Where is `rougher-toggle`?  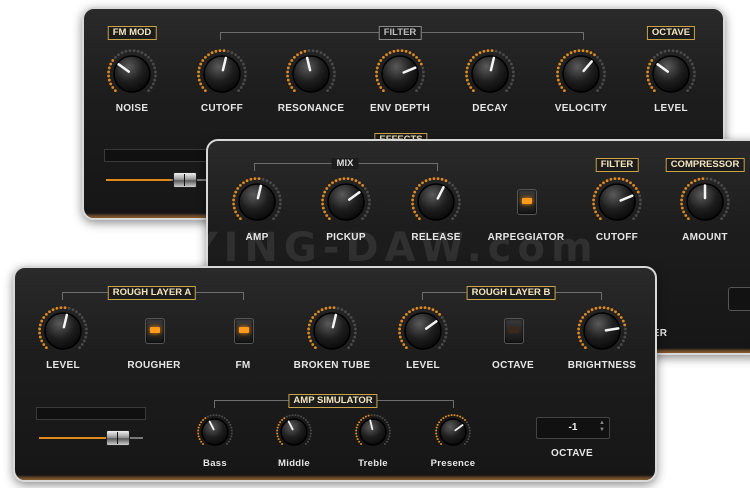
rougher-toggle is located at coordinates (155, 331).